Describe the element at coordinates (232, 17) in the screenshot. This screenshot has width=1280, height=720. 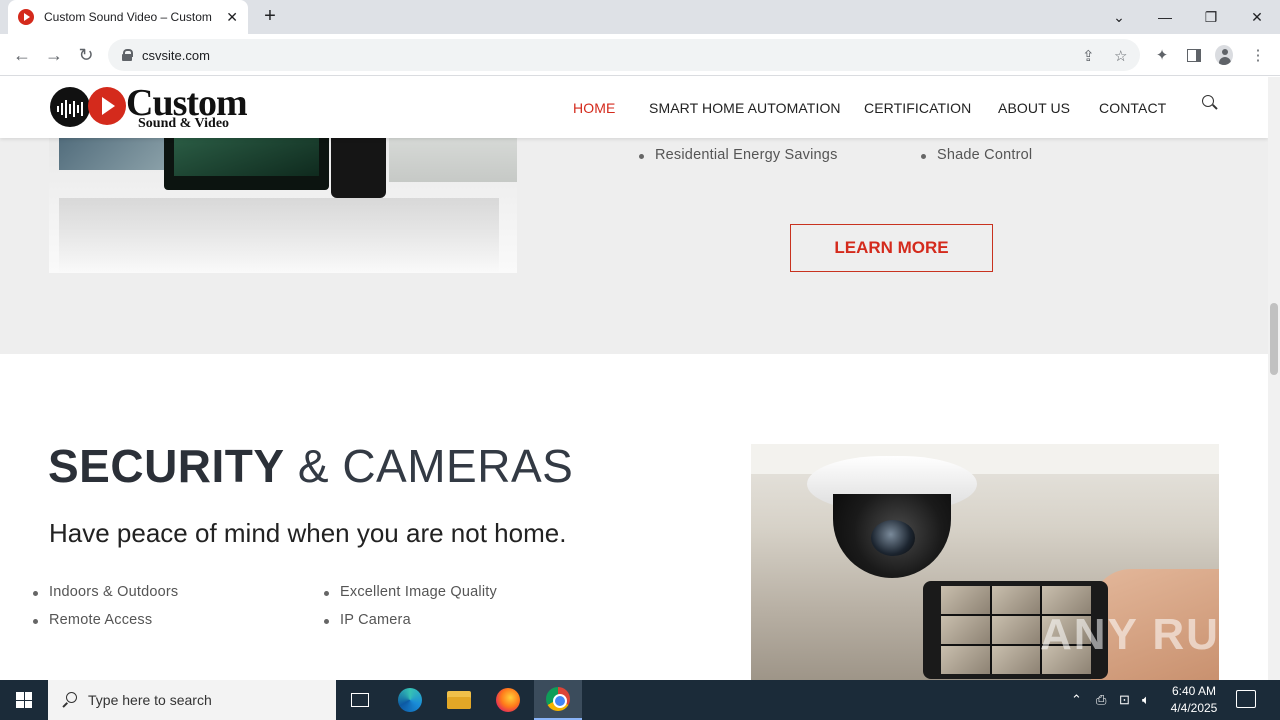
I see `tab-close-icon: ✕` at that location.